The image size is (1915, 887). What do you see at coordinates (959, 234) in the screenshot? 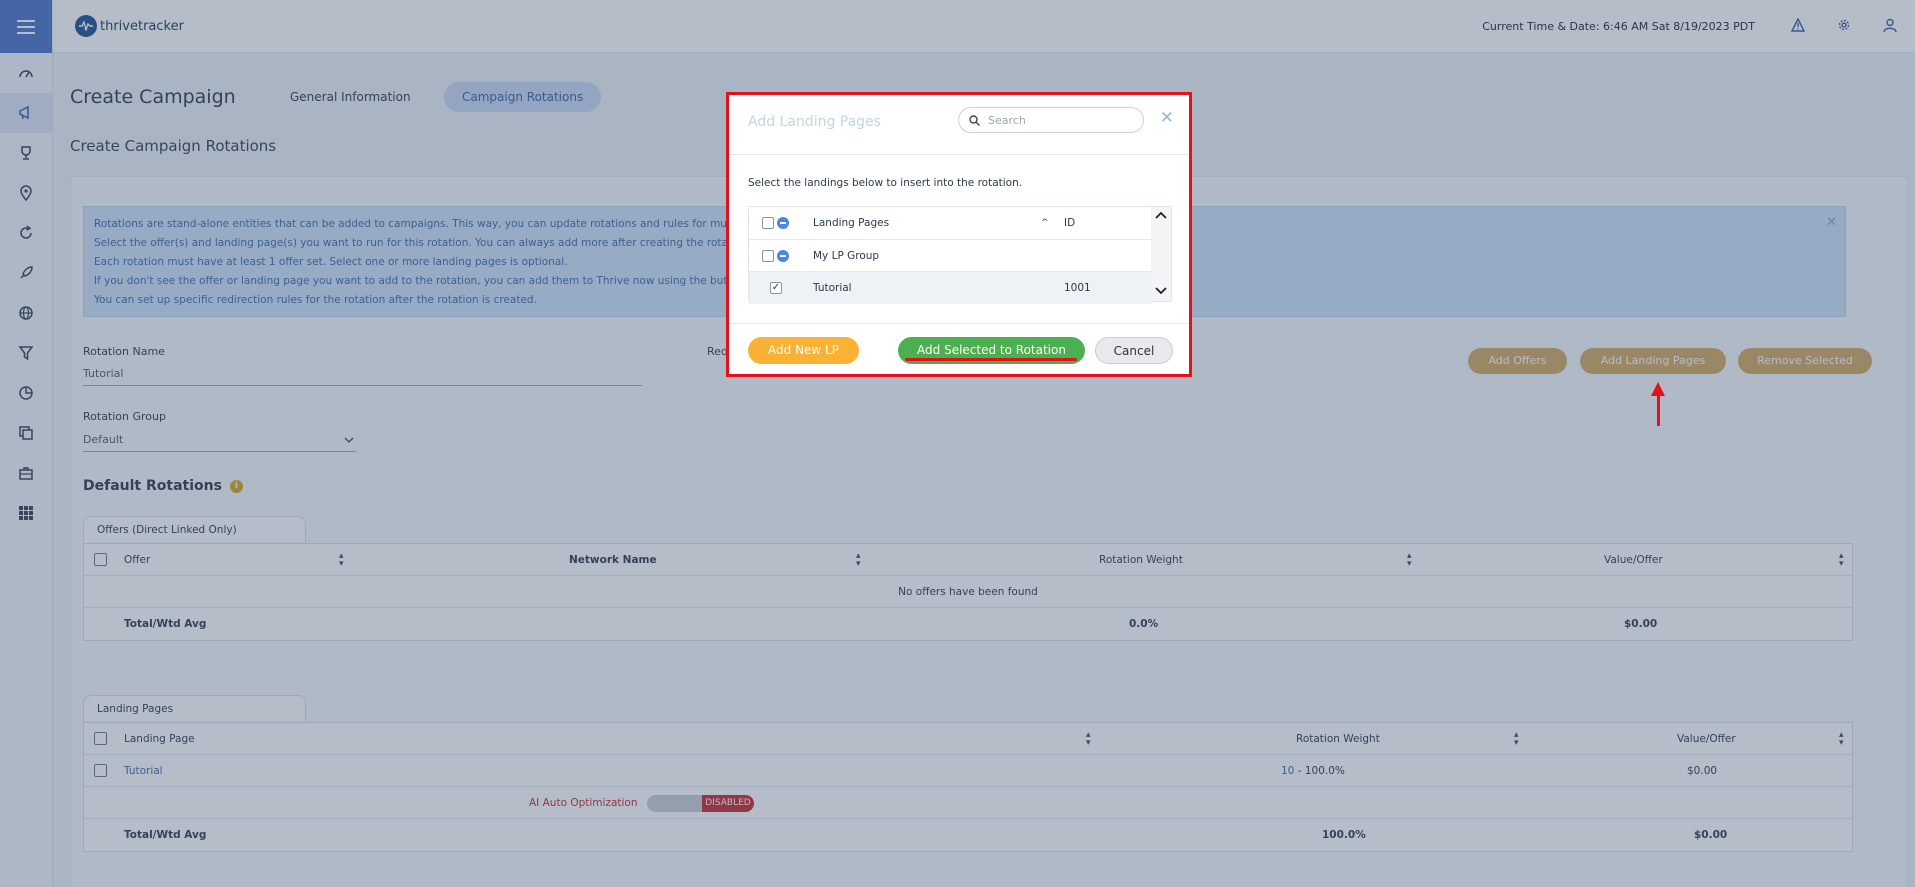
I see `highlight-box` at bounding box center [959, 234].